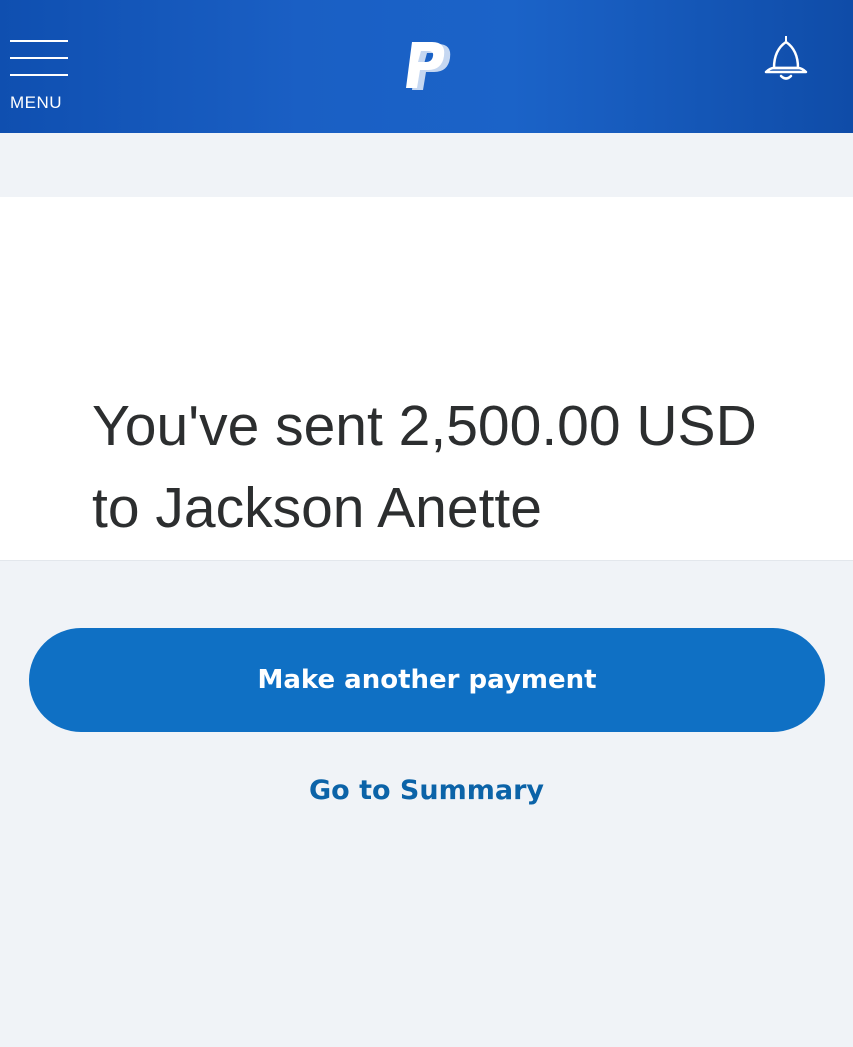  Describe the element at coordinates (36, 102) in the screenshot. I see `menu-label: MENU` at that location.